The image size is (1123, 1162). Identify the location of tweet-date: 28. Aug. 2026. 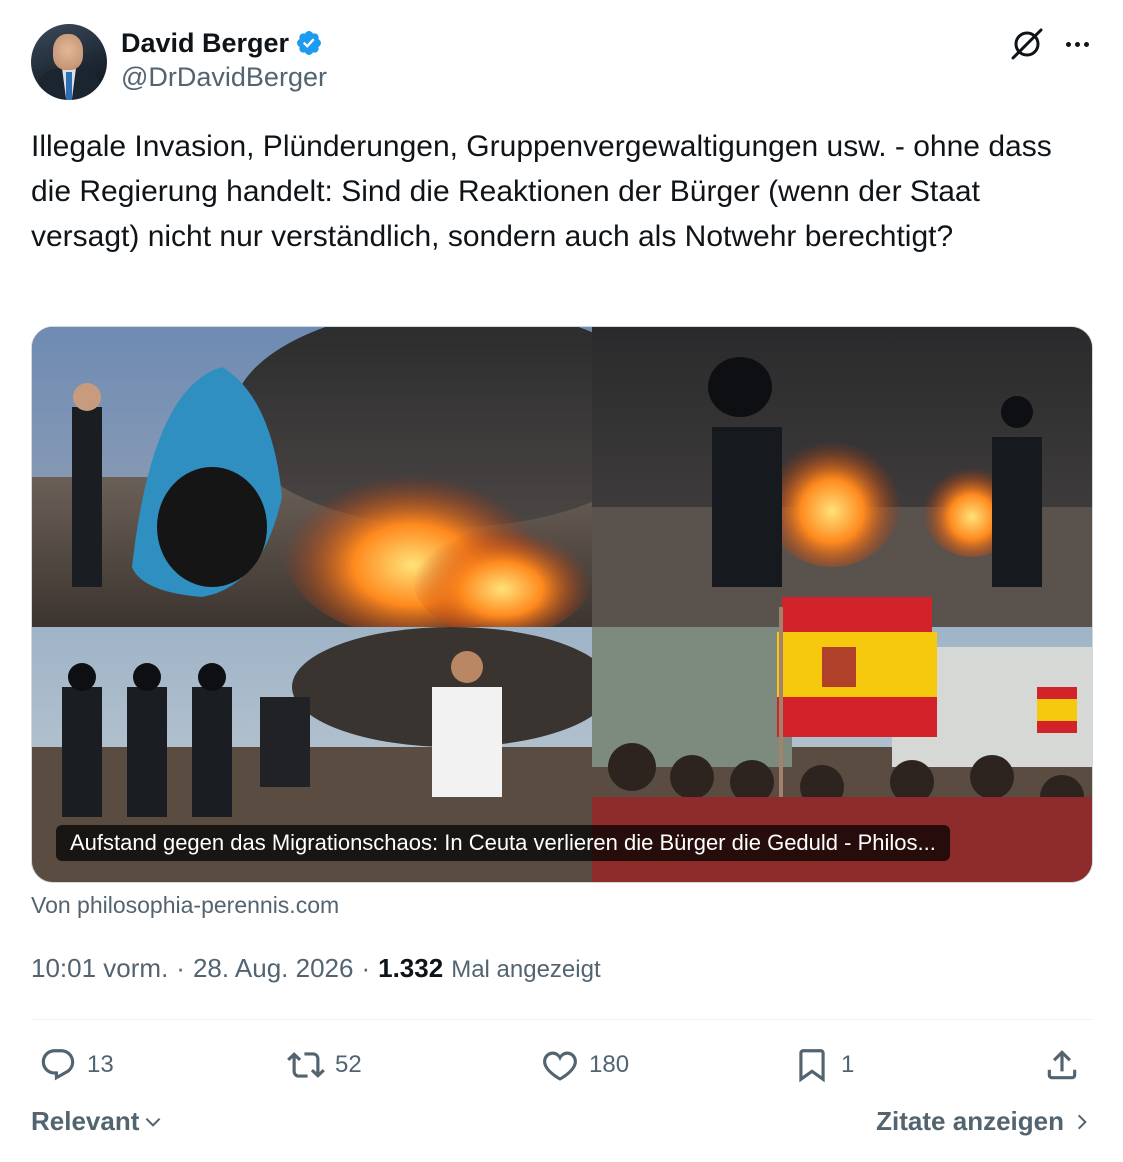
(273, 968).